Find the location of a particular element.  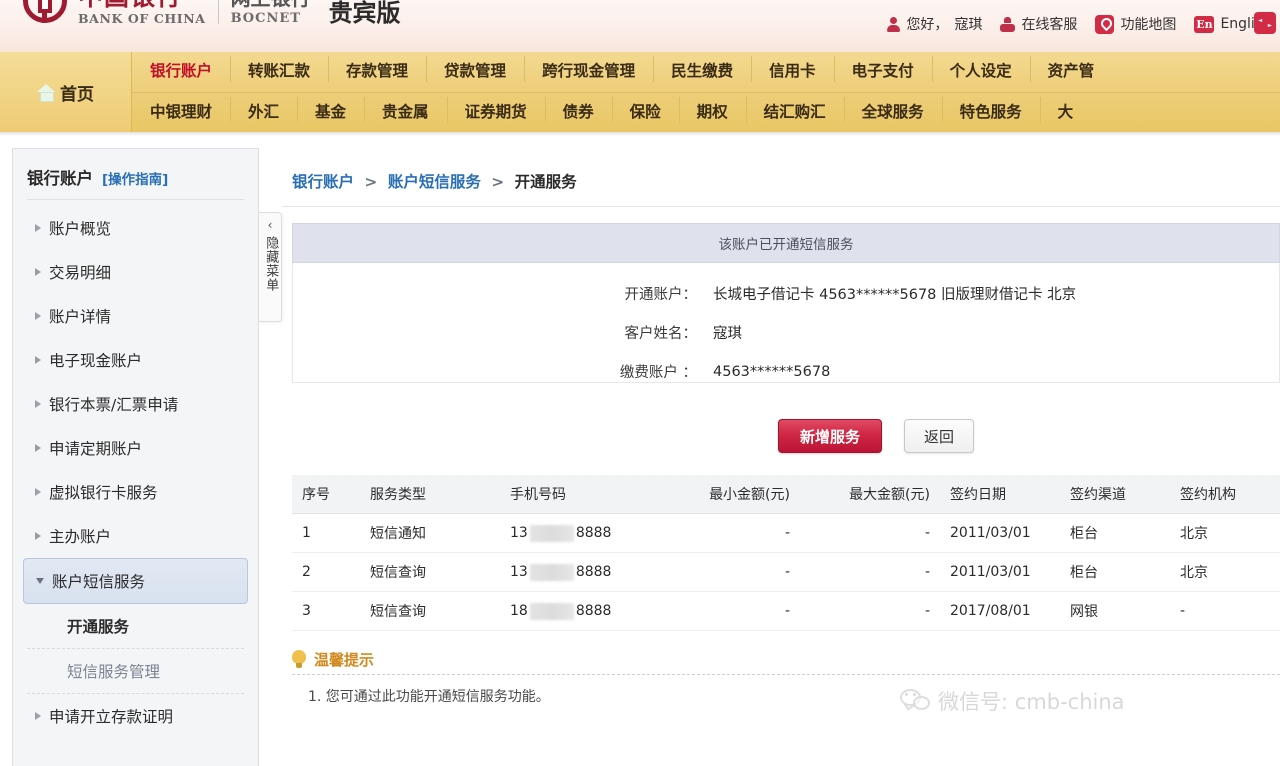

language-badge-icon: En is located at coordinates (1204, 24).